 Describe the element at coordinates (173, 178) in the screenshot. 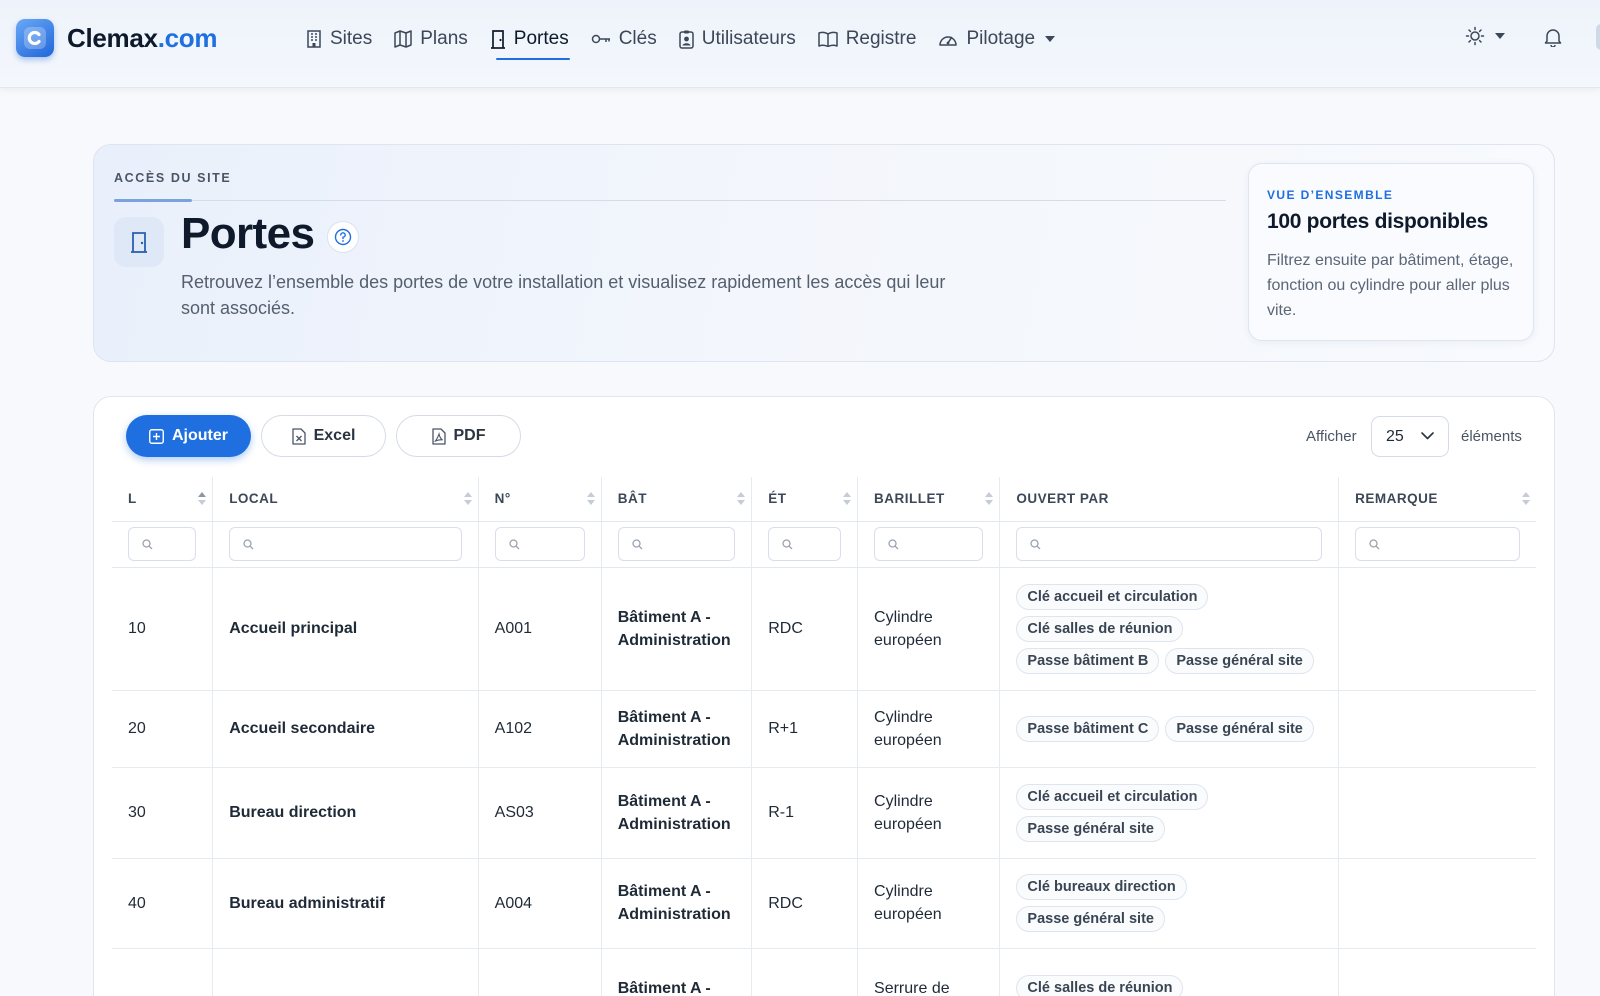

I see `section-eyebrow: ACCÈS DU SITE` at that location.